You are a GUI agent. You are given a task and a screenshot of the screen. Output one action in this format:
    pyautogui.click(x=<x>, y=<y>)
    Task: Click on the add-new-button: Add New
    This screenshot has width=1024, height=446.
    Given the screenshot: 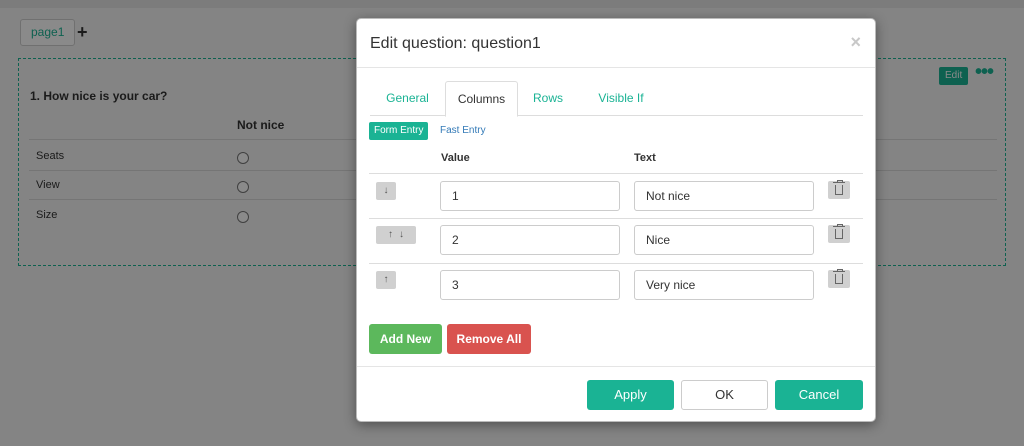 What is the action you would take?
    pyautogui.click(x=405, y=339)
    